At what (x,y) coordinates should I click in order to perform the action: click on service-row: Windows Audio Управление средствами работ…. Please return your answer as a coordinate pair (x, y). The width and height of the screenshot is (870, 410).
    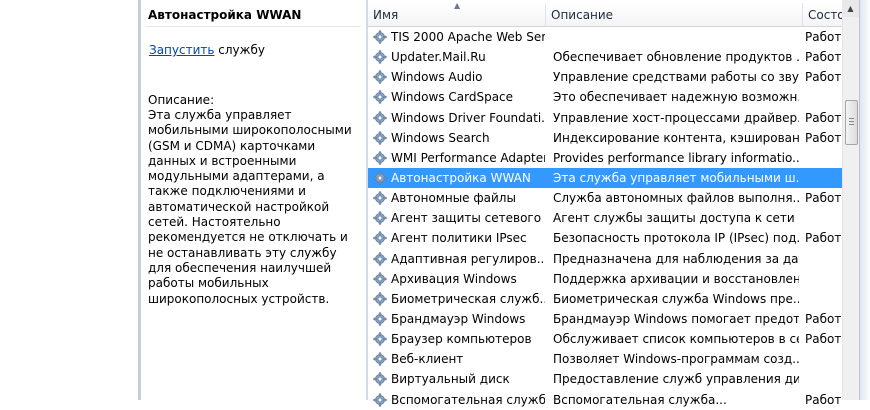
    Looking at the image, I should click on (605, 77).